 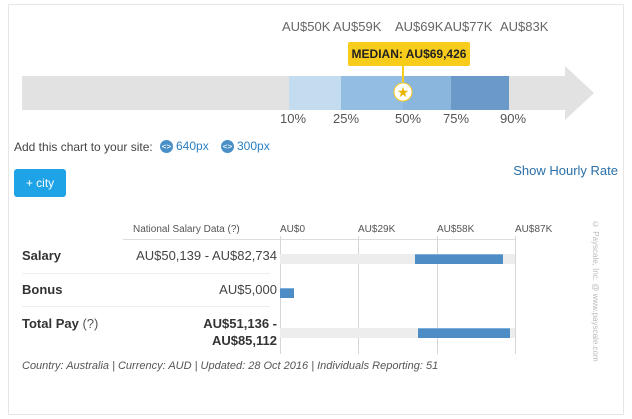 What do you see at coordinates (408, 118) in the screenshot?
I see `pct-label-50: 50%` at bounding box center [408, 118].